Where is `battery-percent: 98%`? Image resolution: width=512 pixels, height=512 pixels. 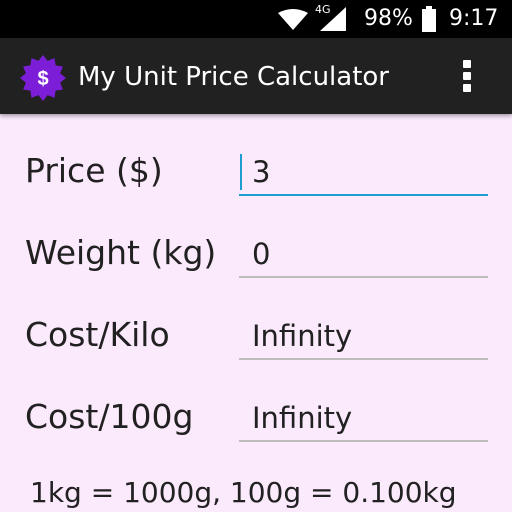
battery-percent: 98% is located at coordinates (388, 18).